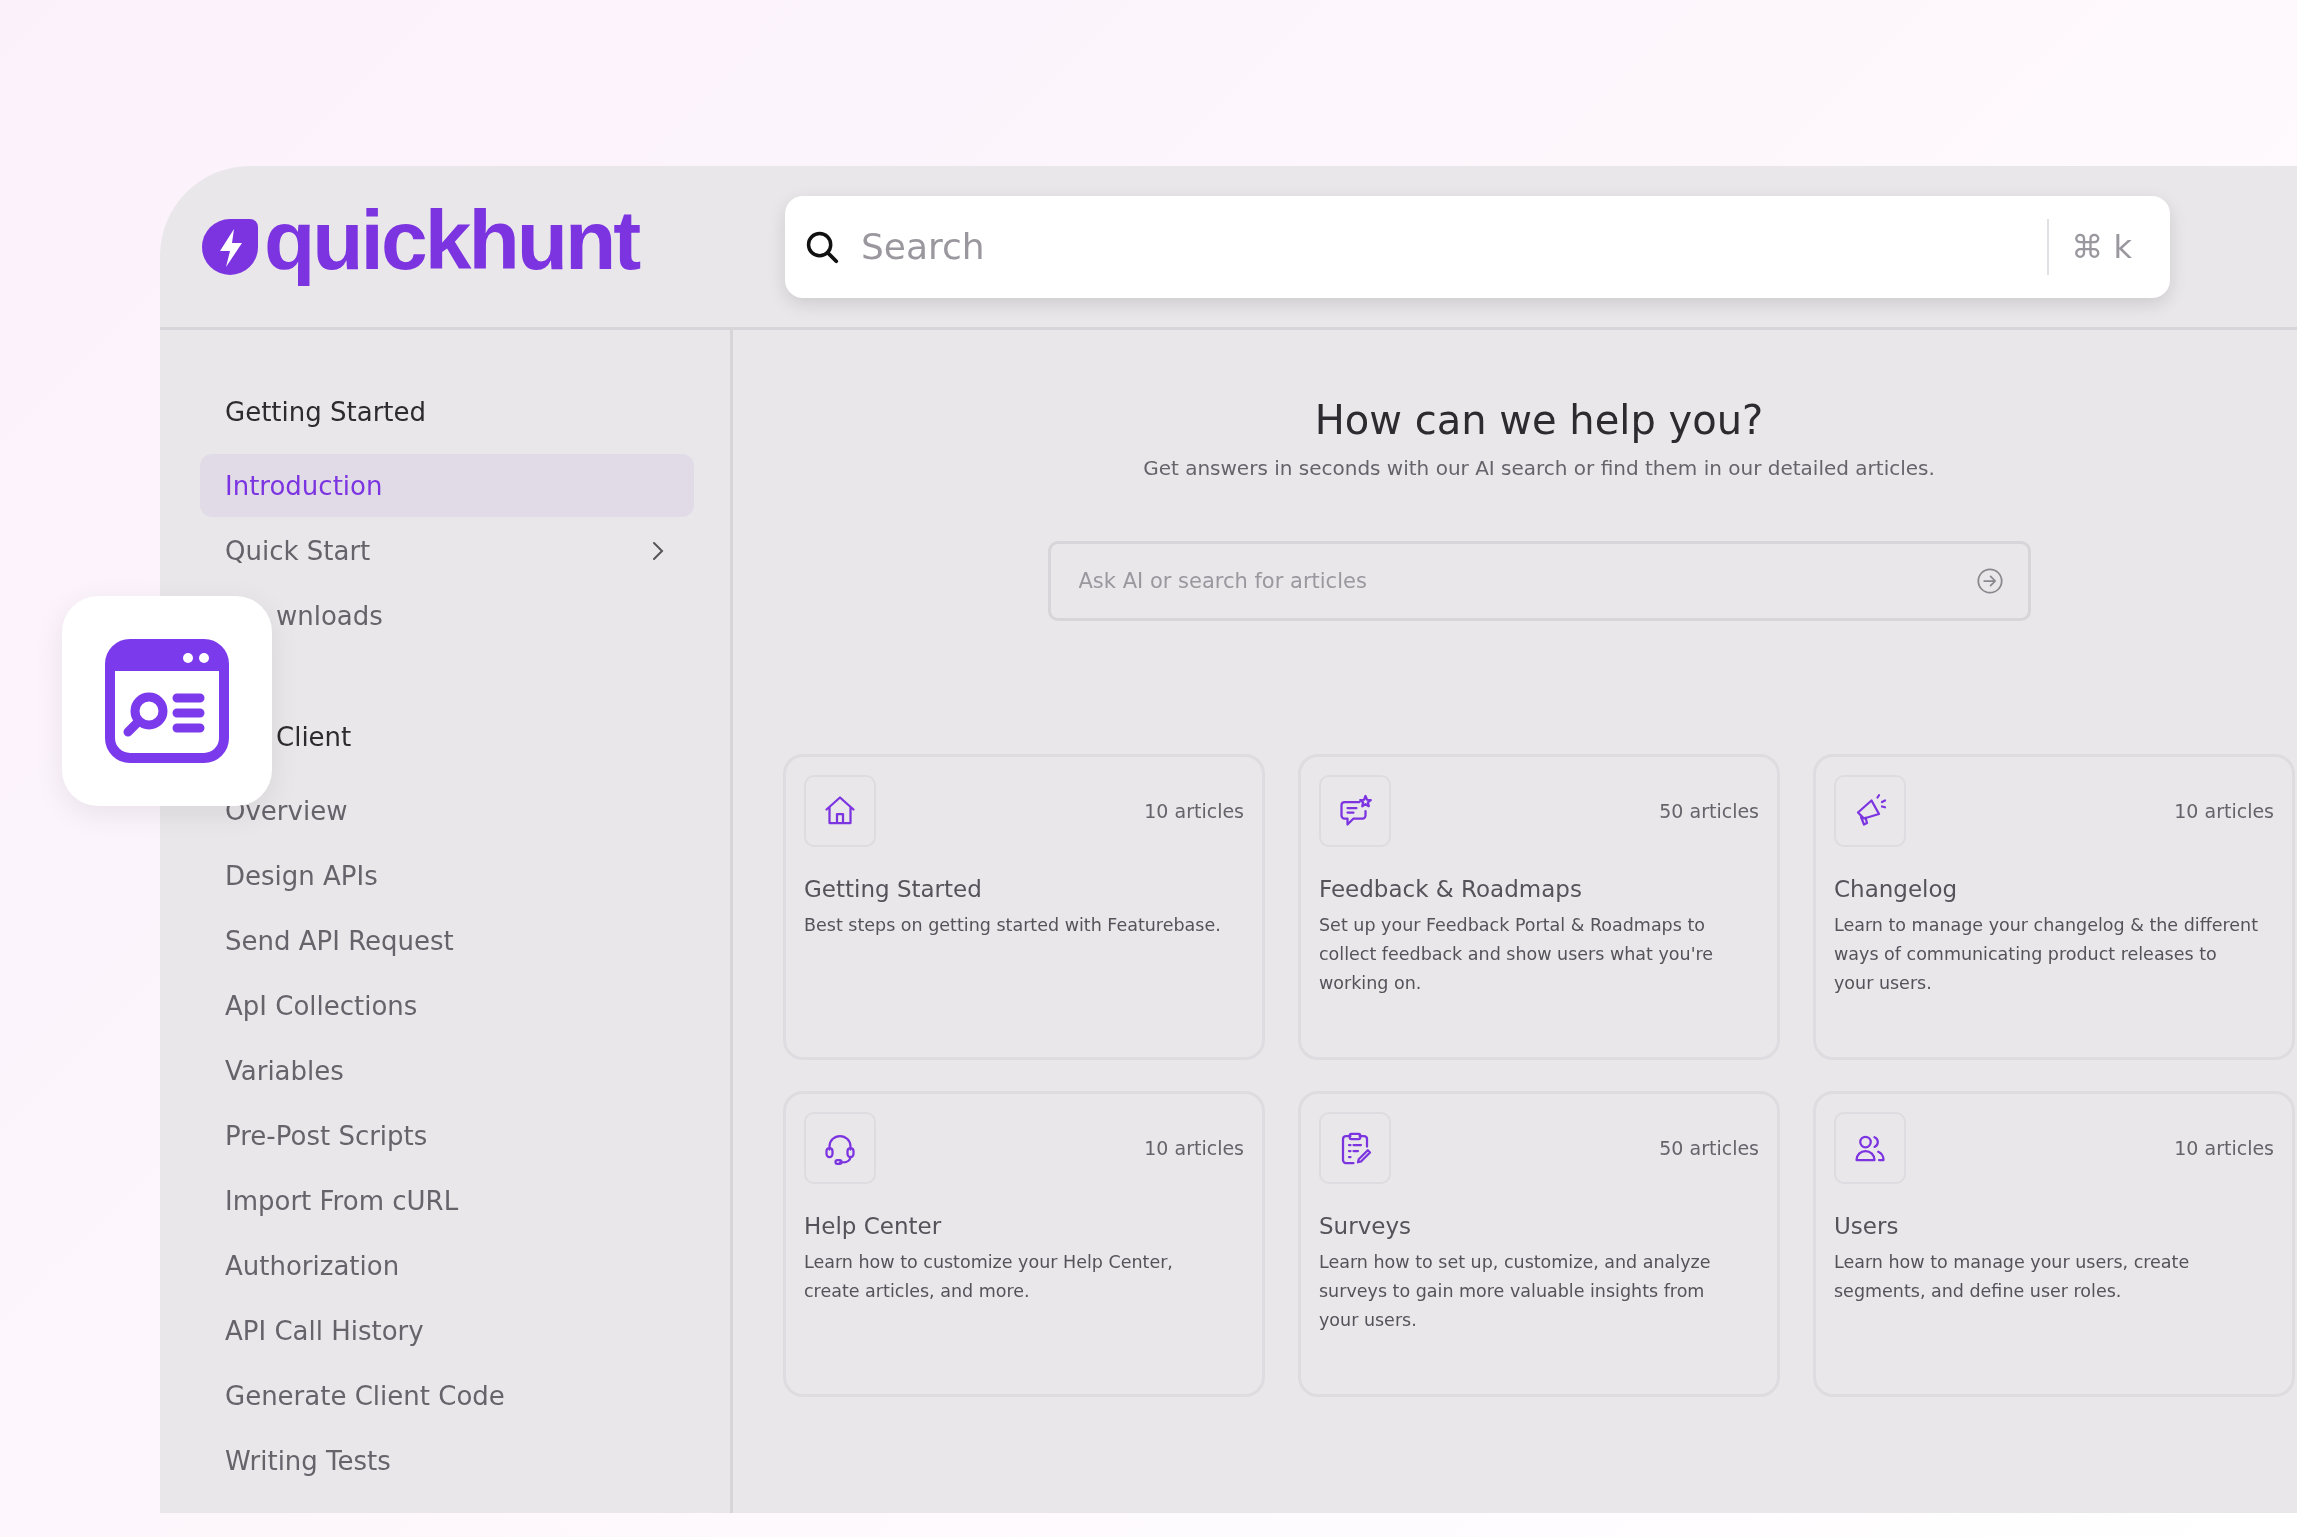 This screenshot has height=1537, width=2297. I want to click on sidebar-item: Quick Start, so click(447, 550).